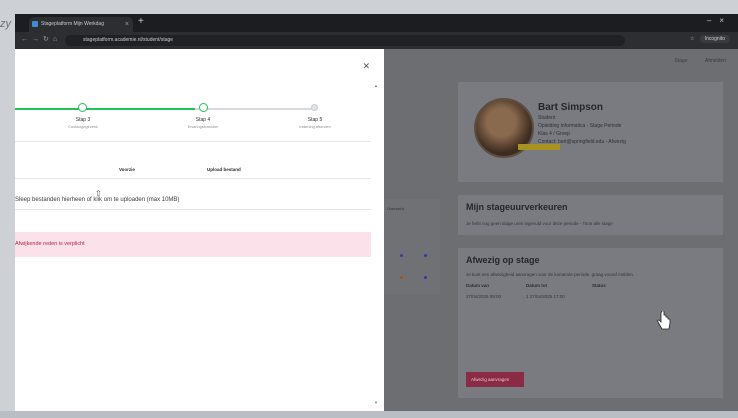 The image size is (738, 418). Describe the element at coordinates (366, 66) in the screenshot. I see `close-icon: ✕` at that location.